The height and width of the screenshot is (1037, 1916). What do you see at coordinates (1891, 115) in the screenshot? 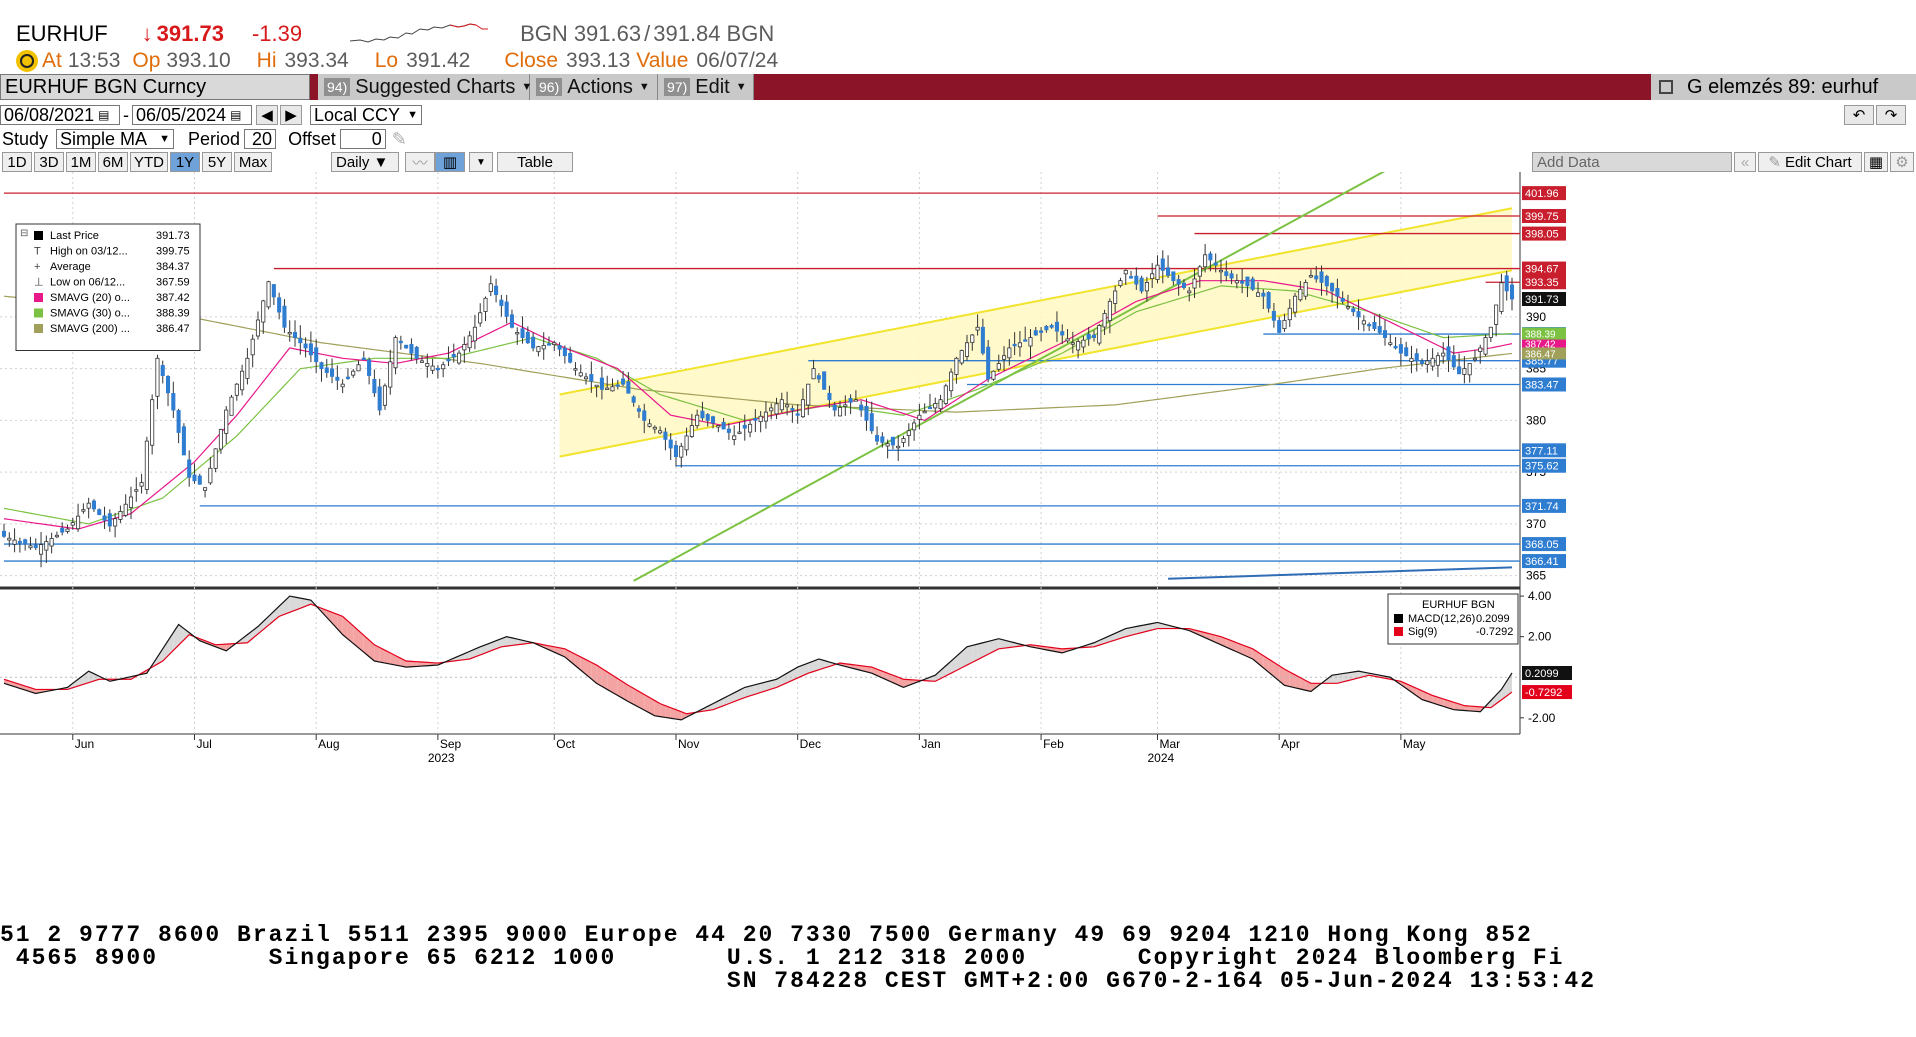
I see `redo-button: ↷` at bounding box center [1891, 115].